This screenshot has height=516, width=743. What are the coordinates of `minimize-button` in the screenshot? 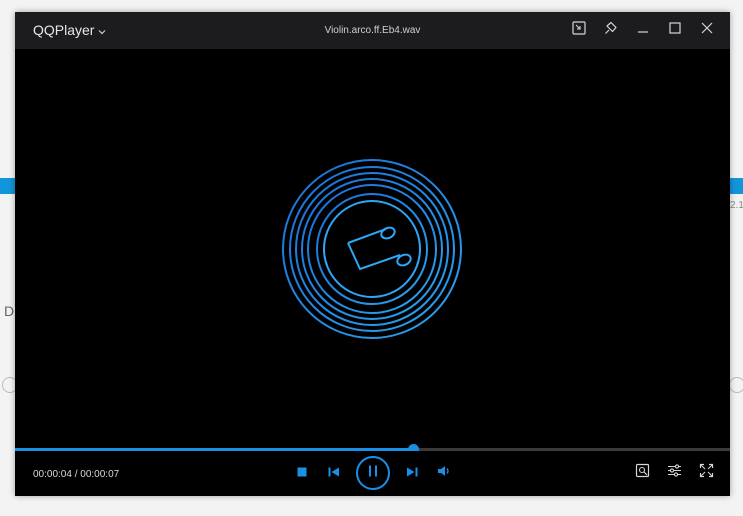 It's located at (643, 30).